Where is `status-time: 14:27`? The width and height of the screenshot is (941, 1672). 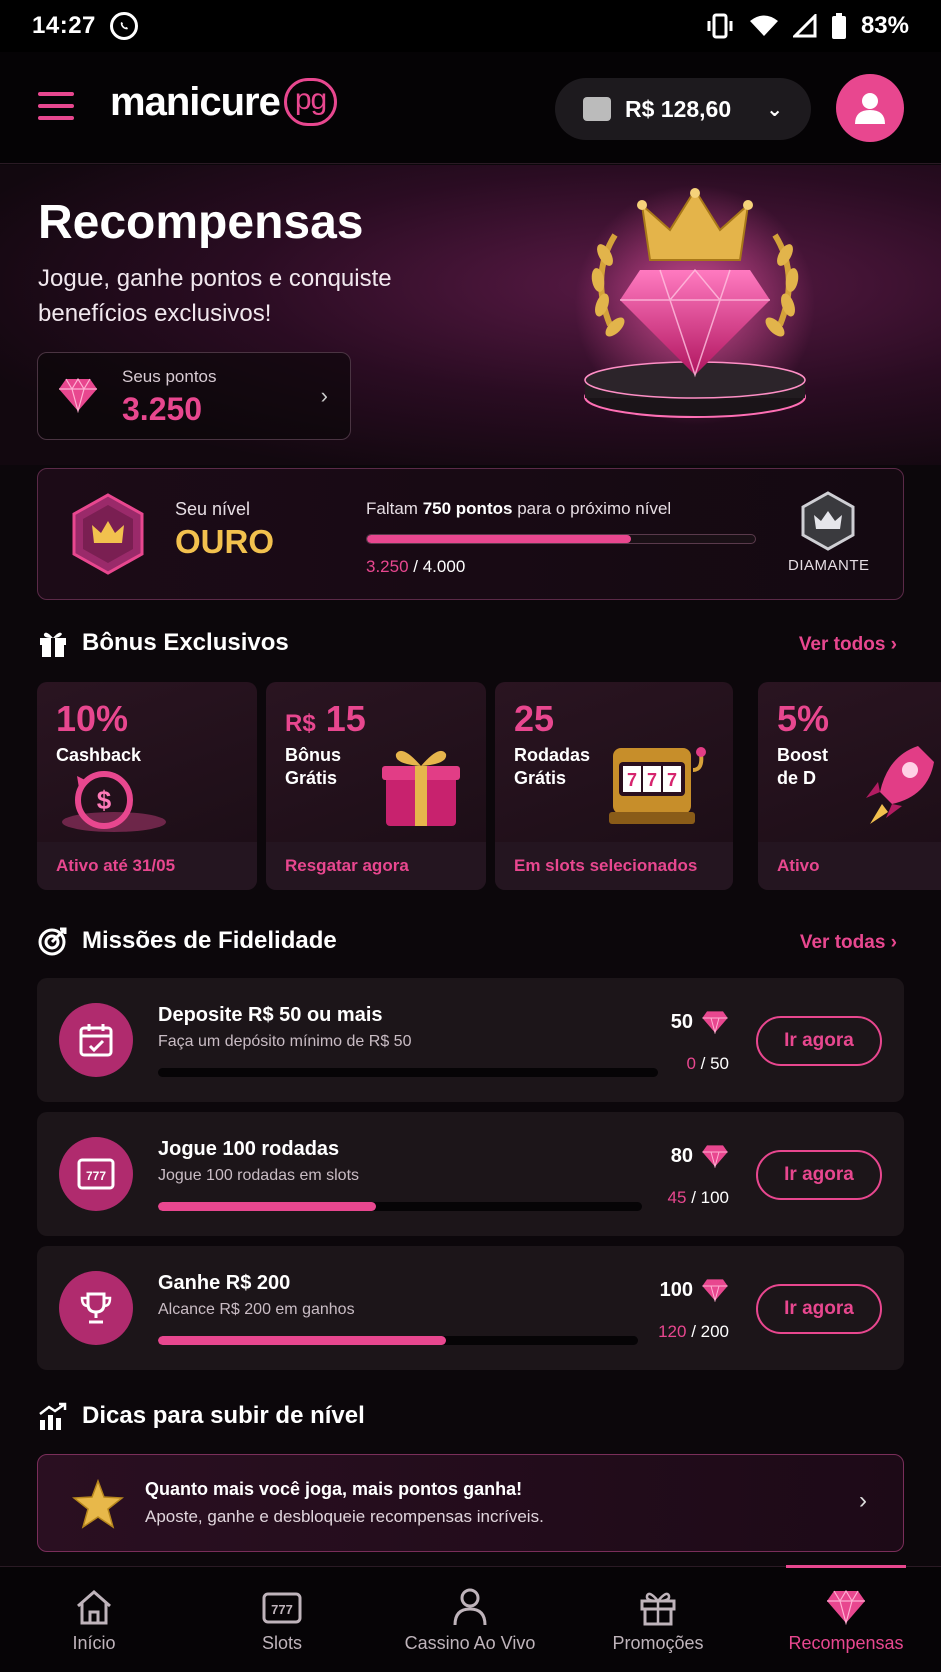 status-time: 14:27 is located at coordinates (64, 25).